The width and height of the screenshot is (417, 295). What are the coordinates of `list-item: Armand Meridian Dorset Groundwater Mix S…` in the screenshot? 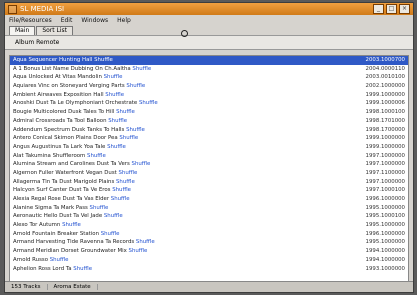 It's located at (209, 251).